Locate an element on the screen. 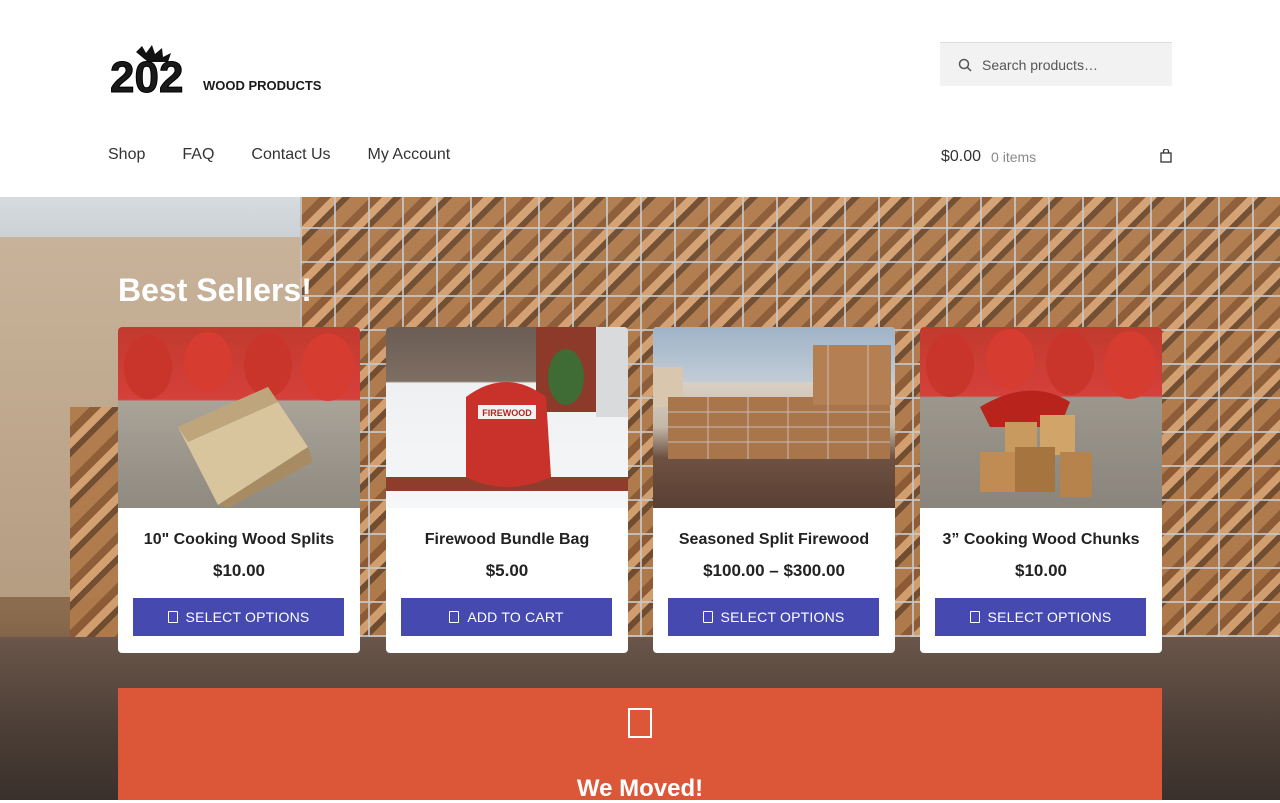 This screenshot has width=1280, height=803. header-cart: $0.00 0 items is located at coordinates (1056, 157).